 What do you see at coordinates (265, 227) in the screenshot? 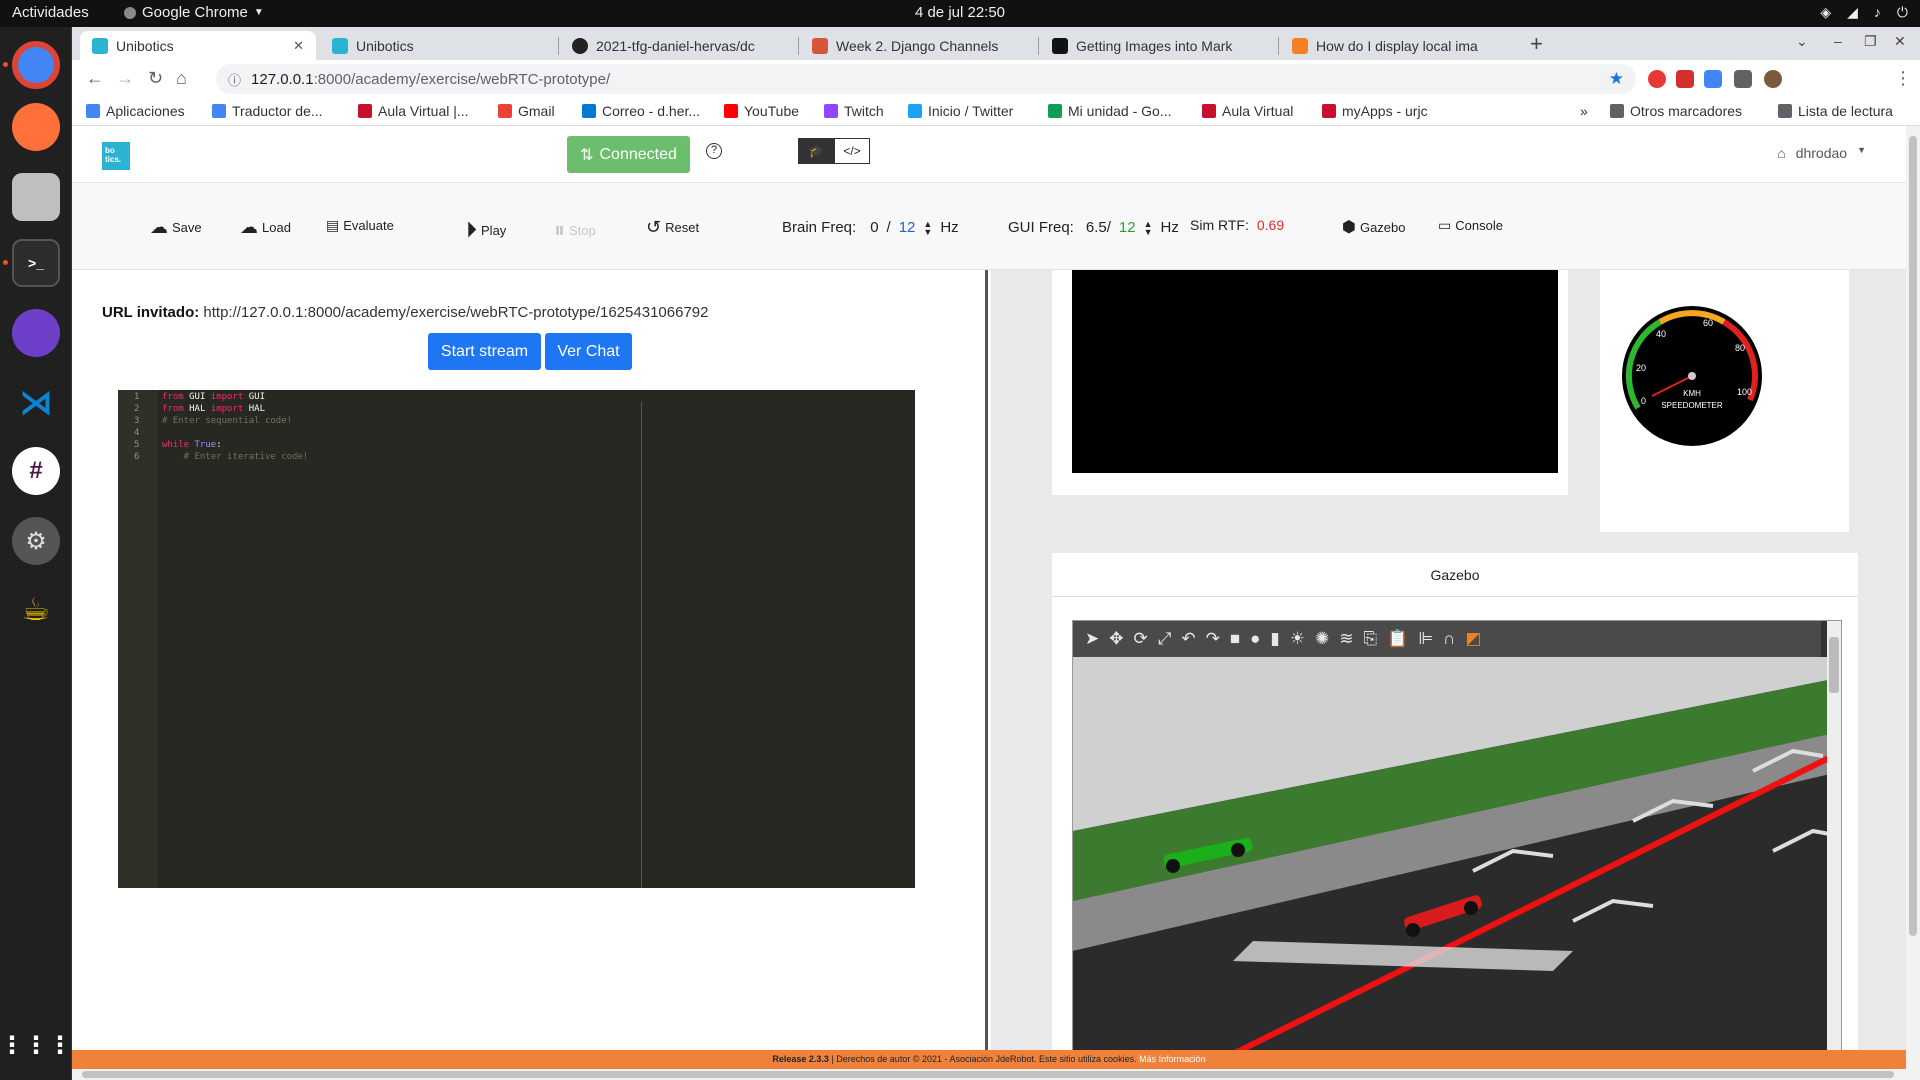
I see `load-button: ☁ Load` at bounding box center [265, 227].